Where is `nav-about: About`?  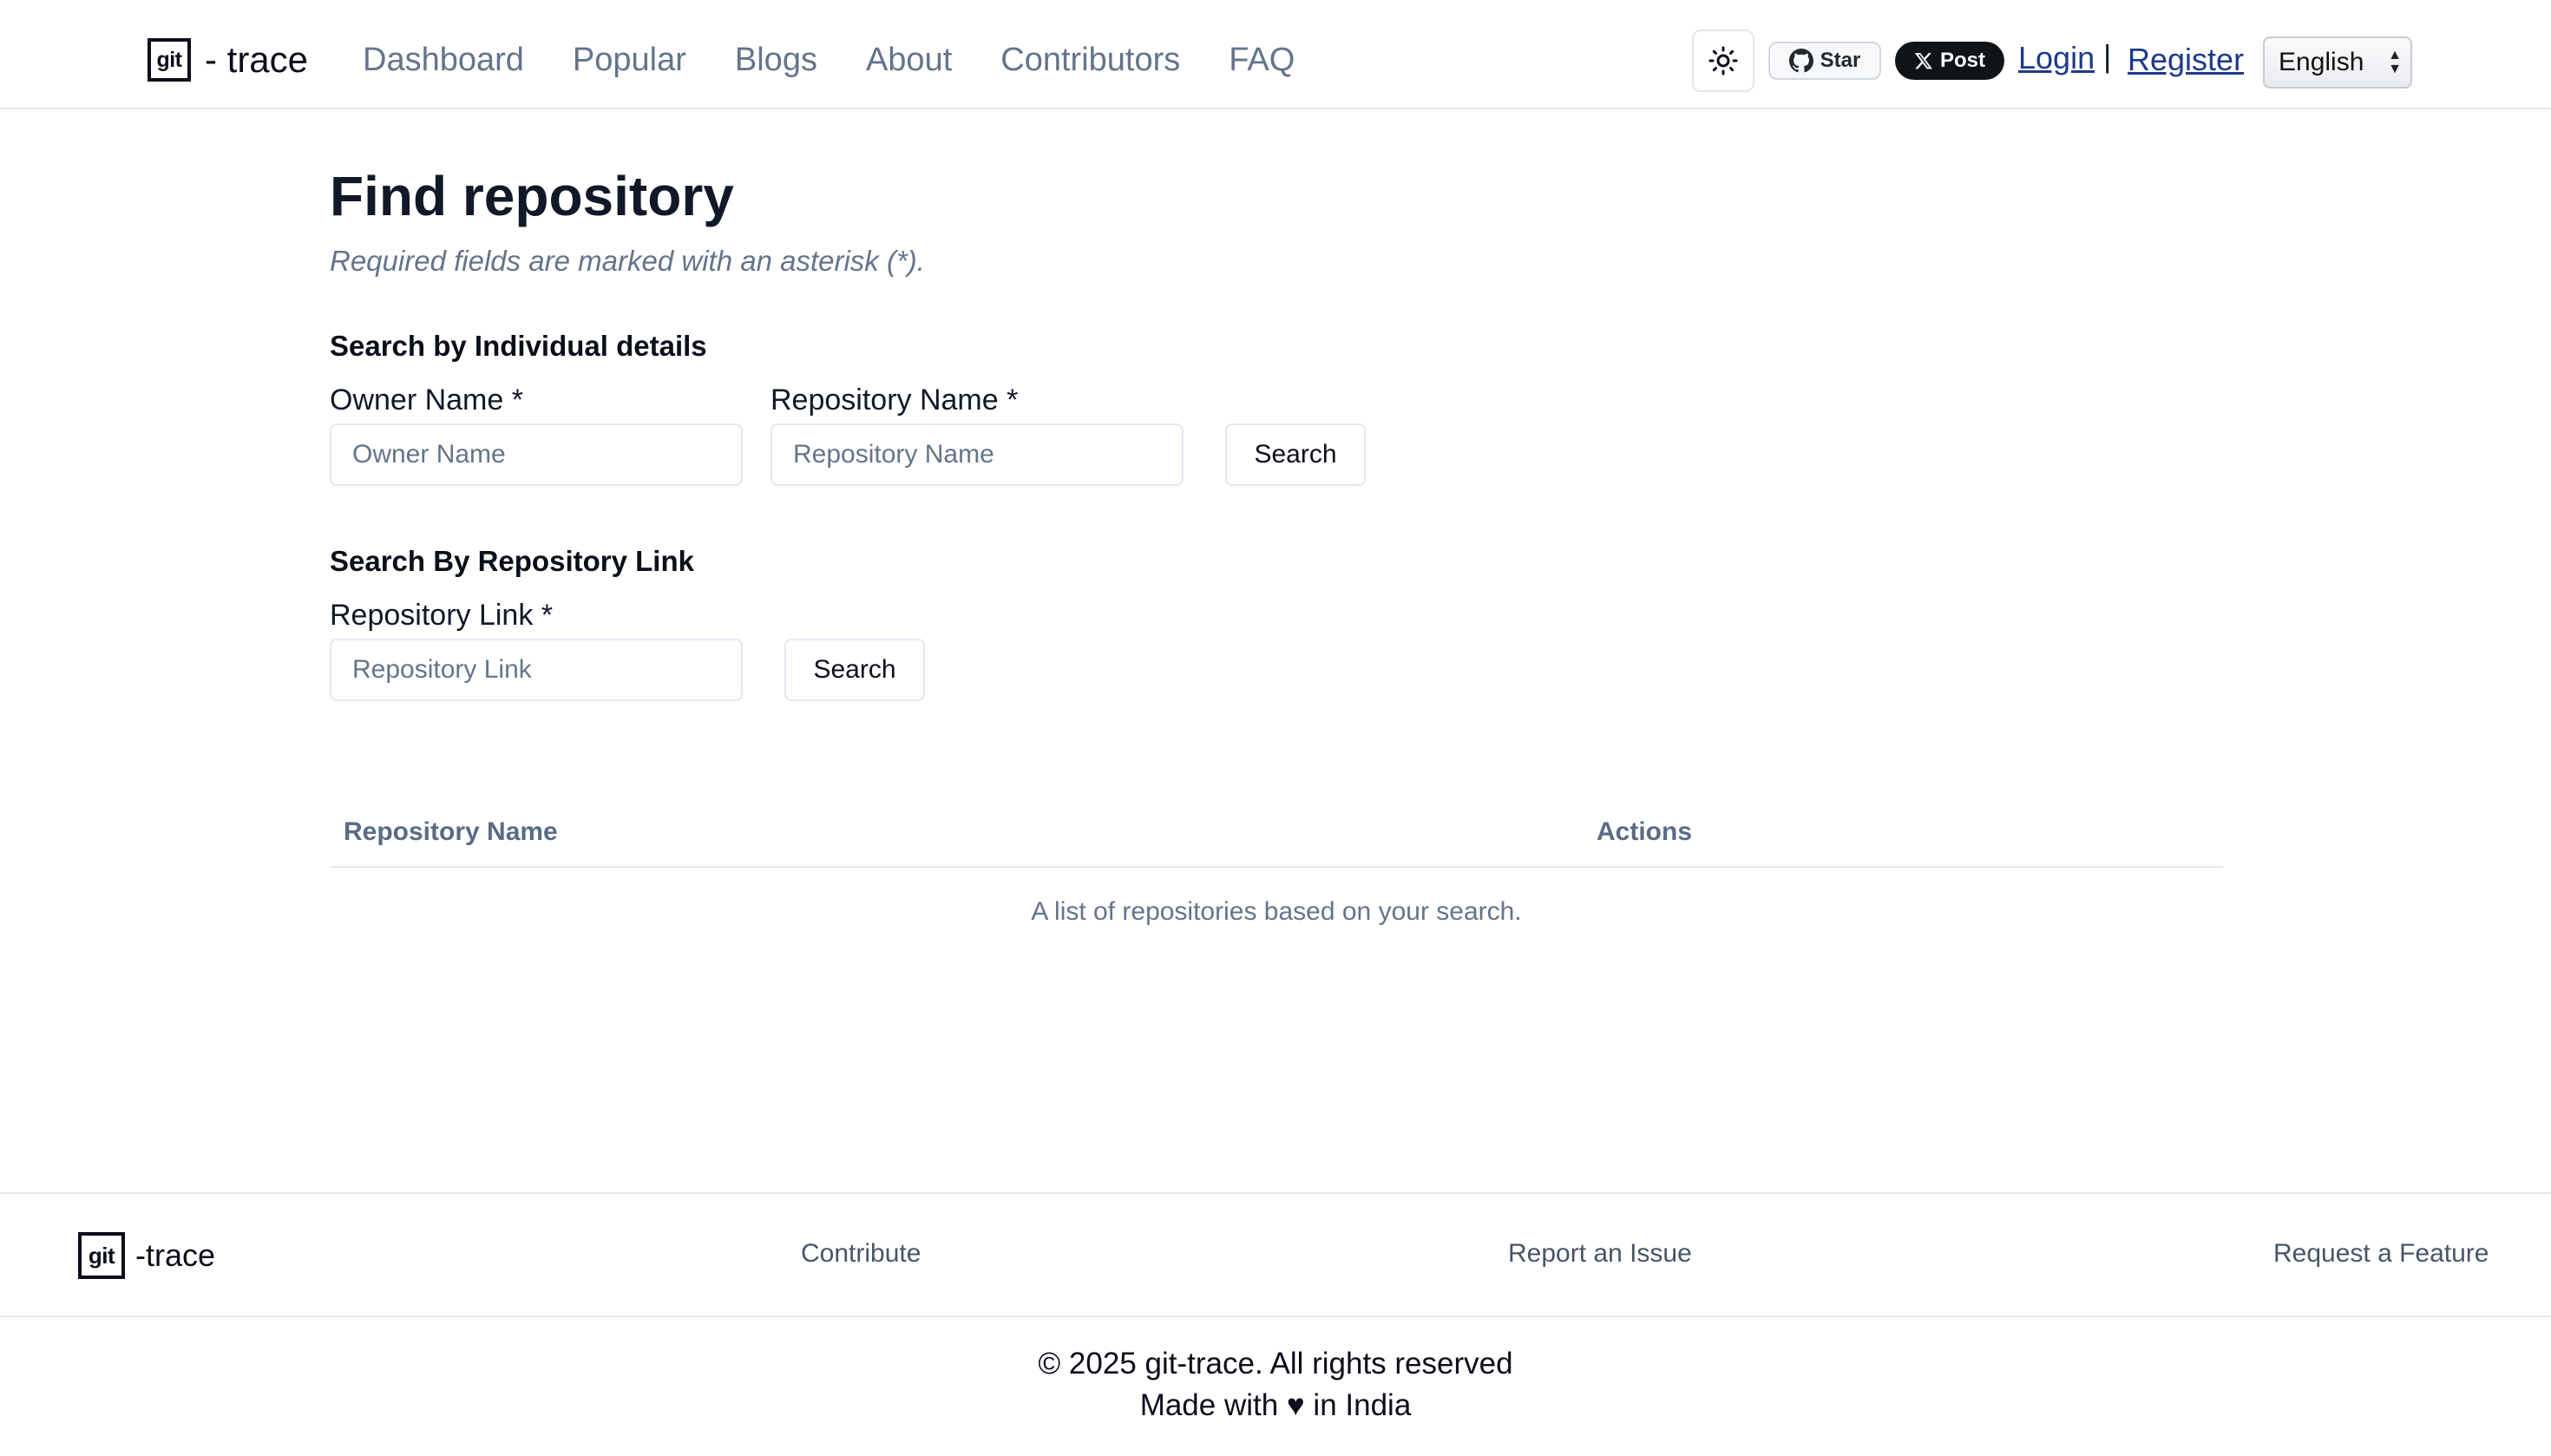
nav-about: About is located at coordinates (909, 60).